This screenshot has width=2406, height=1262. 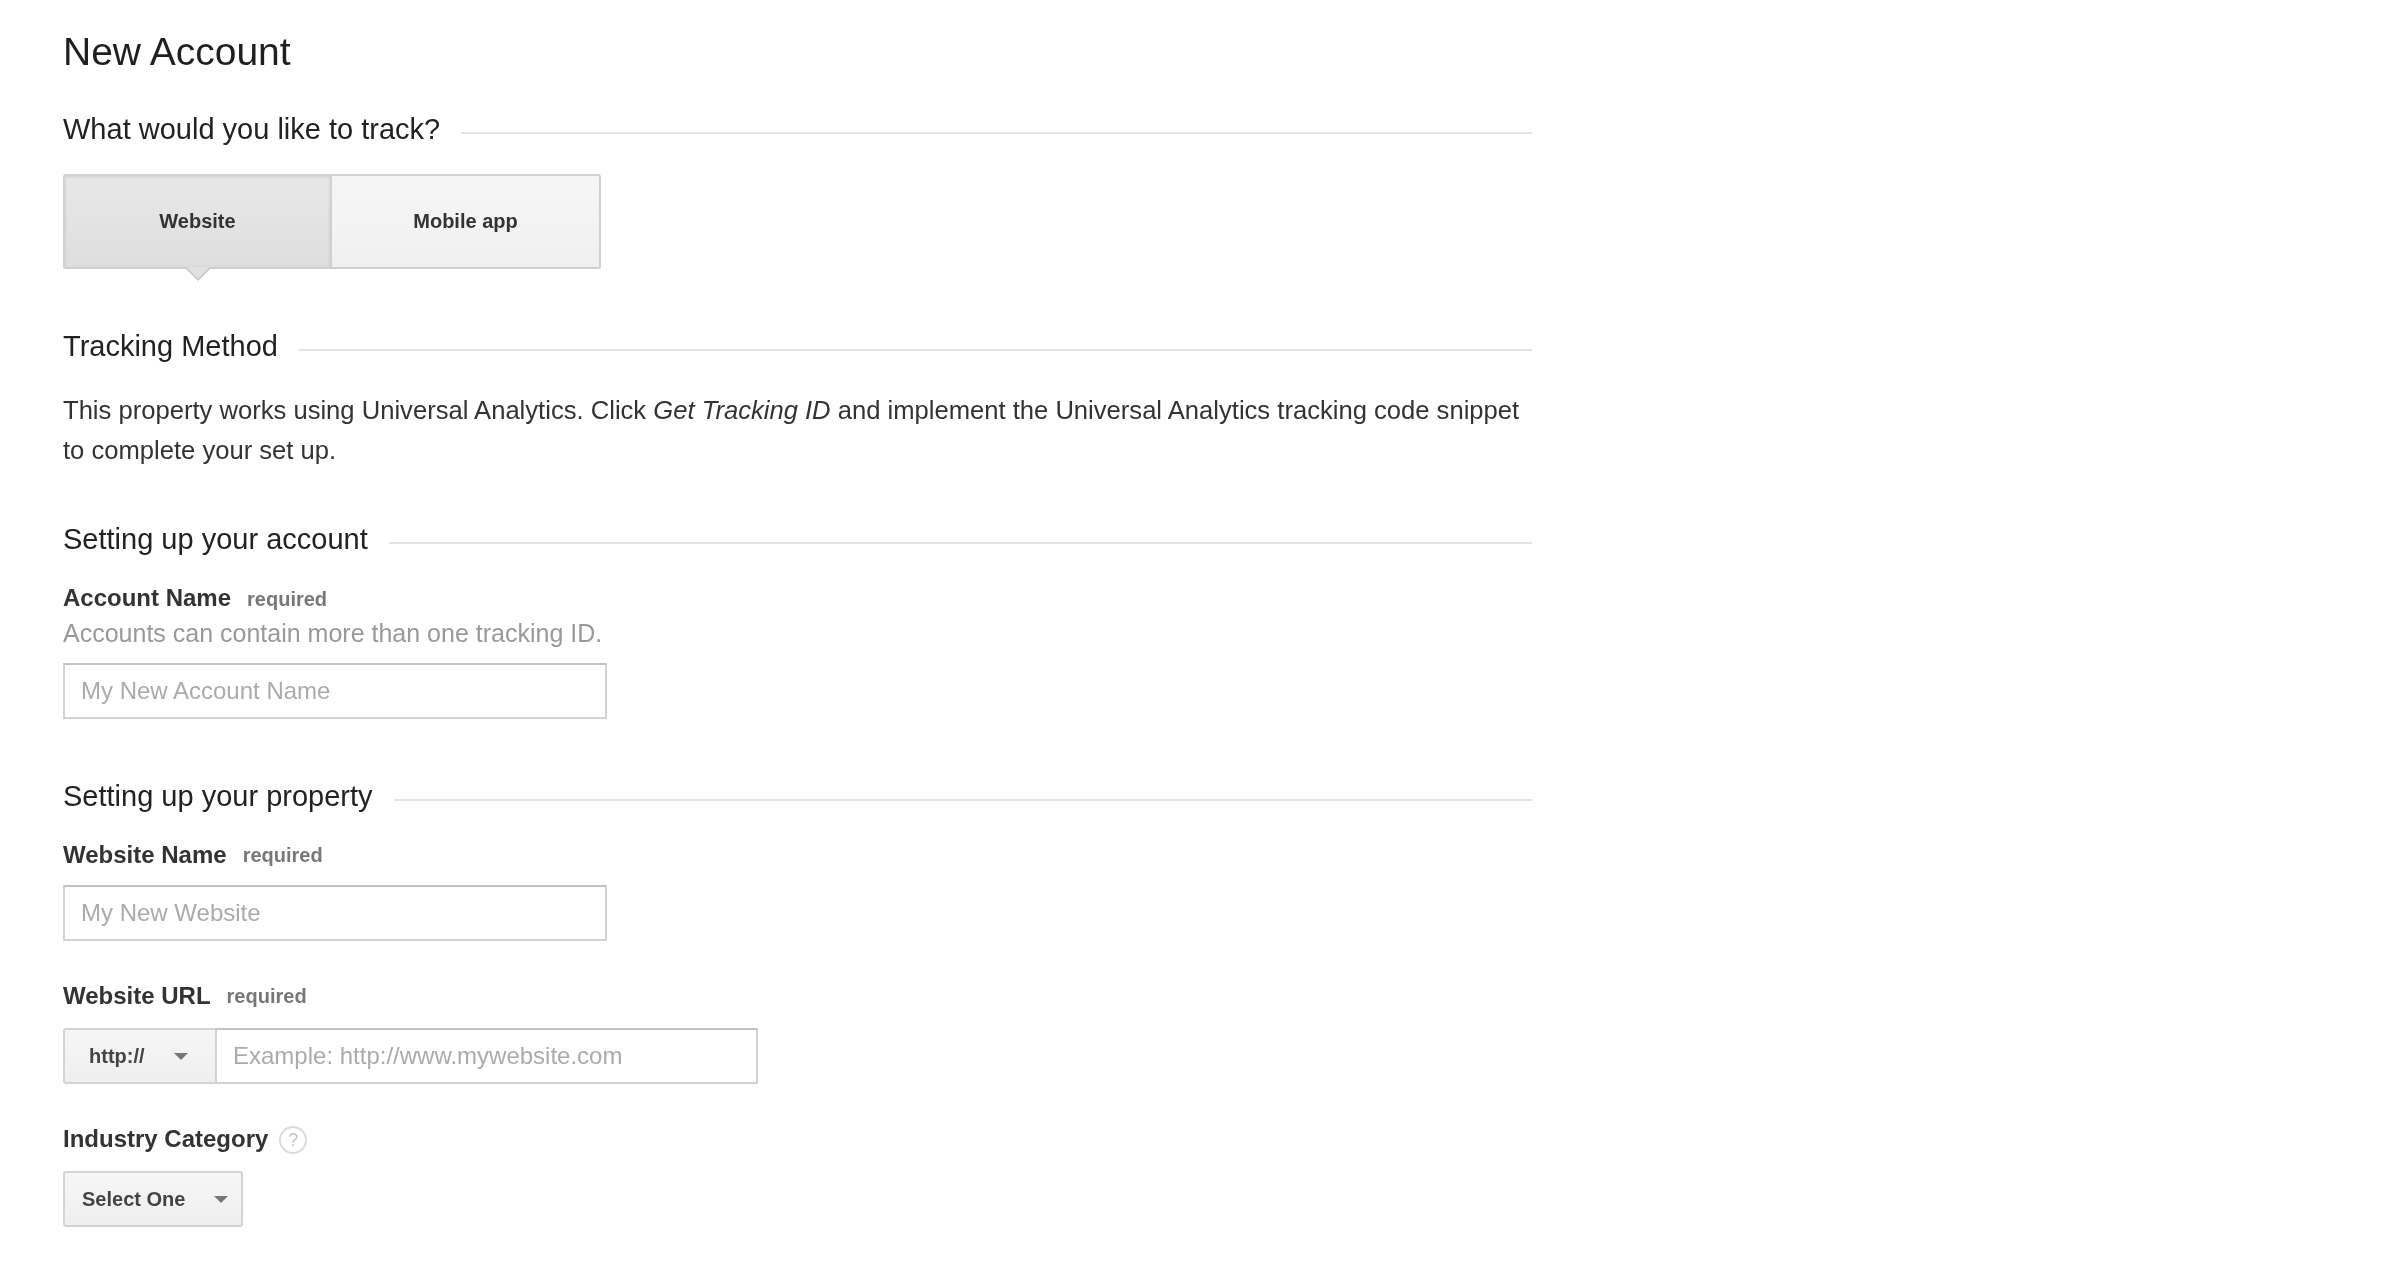 What do you see at coordinates (137, 996) in the screenshot?
I see `field-label: Website URL` at bounding box center [137, 996].